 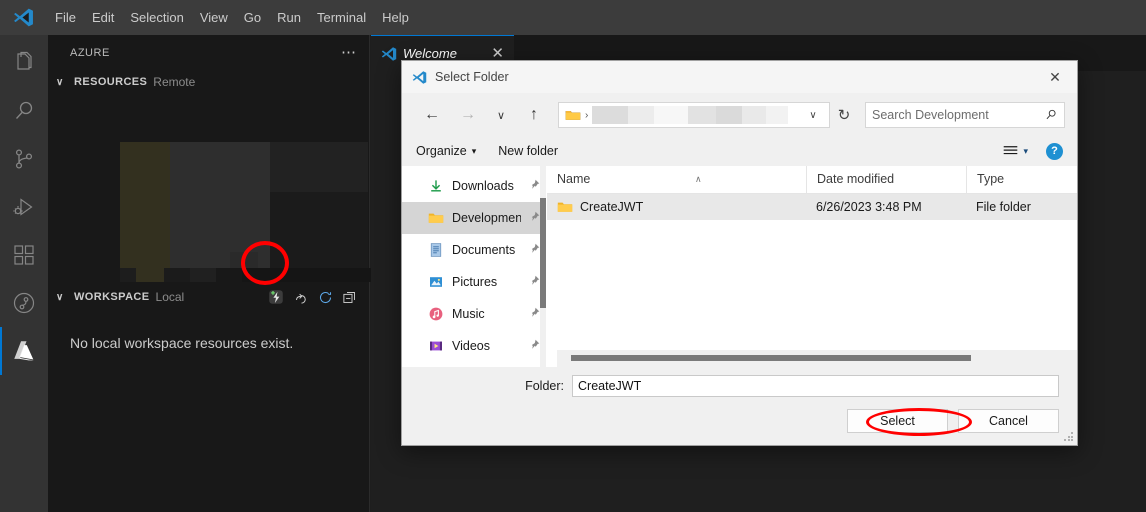 I want to click on run-debug-icon, so click(x=24, y=207).